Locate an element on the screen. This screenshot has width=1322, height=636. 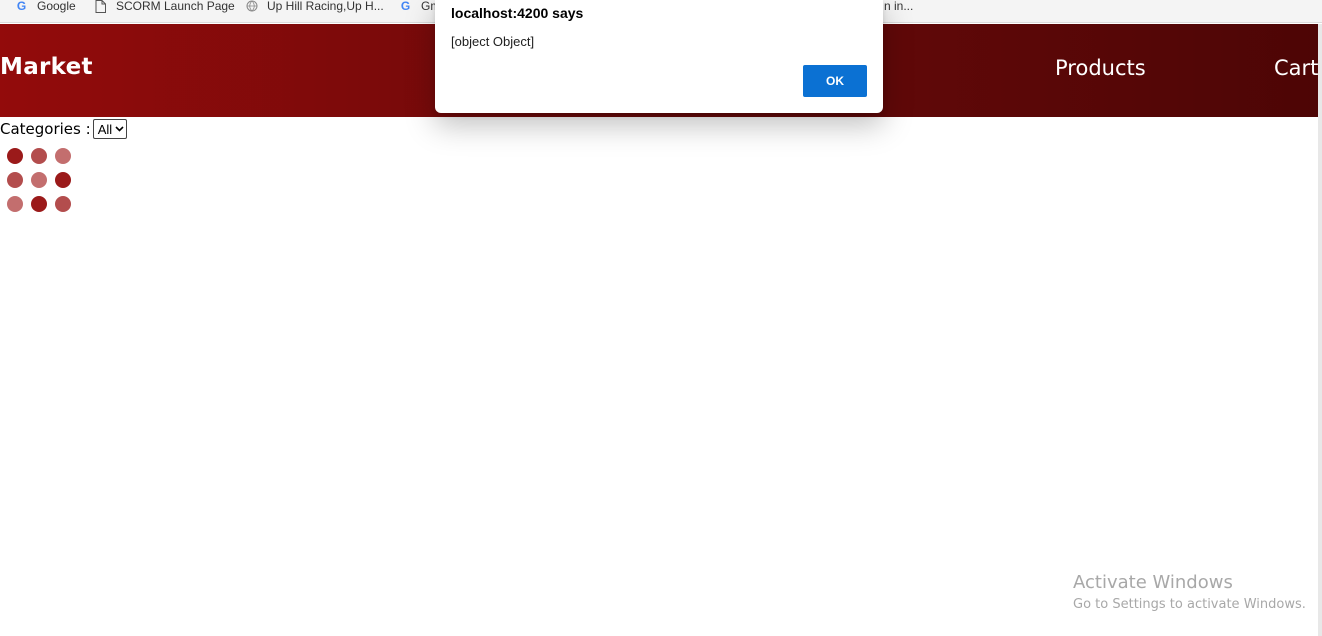
bookmark-google: G Google is located at coordinates (45, 7).